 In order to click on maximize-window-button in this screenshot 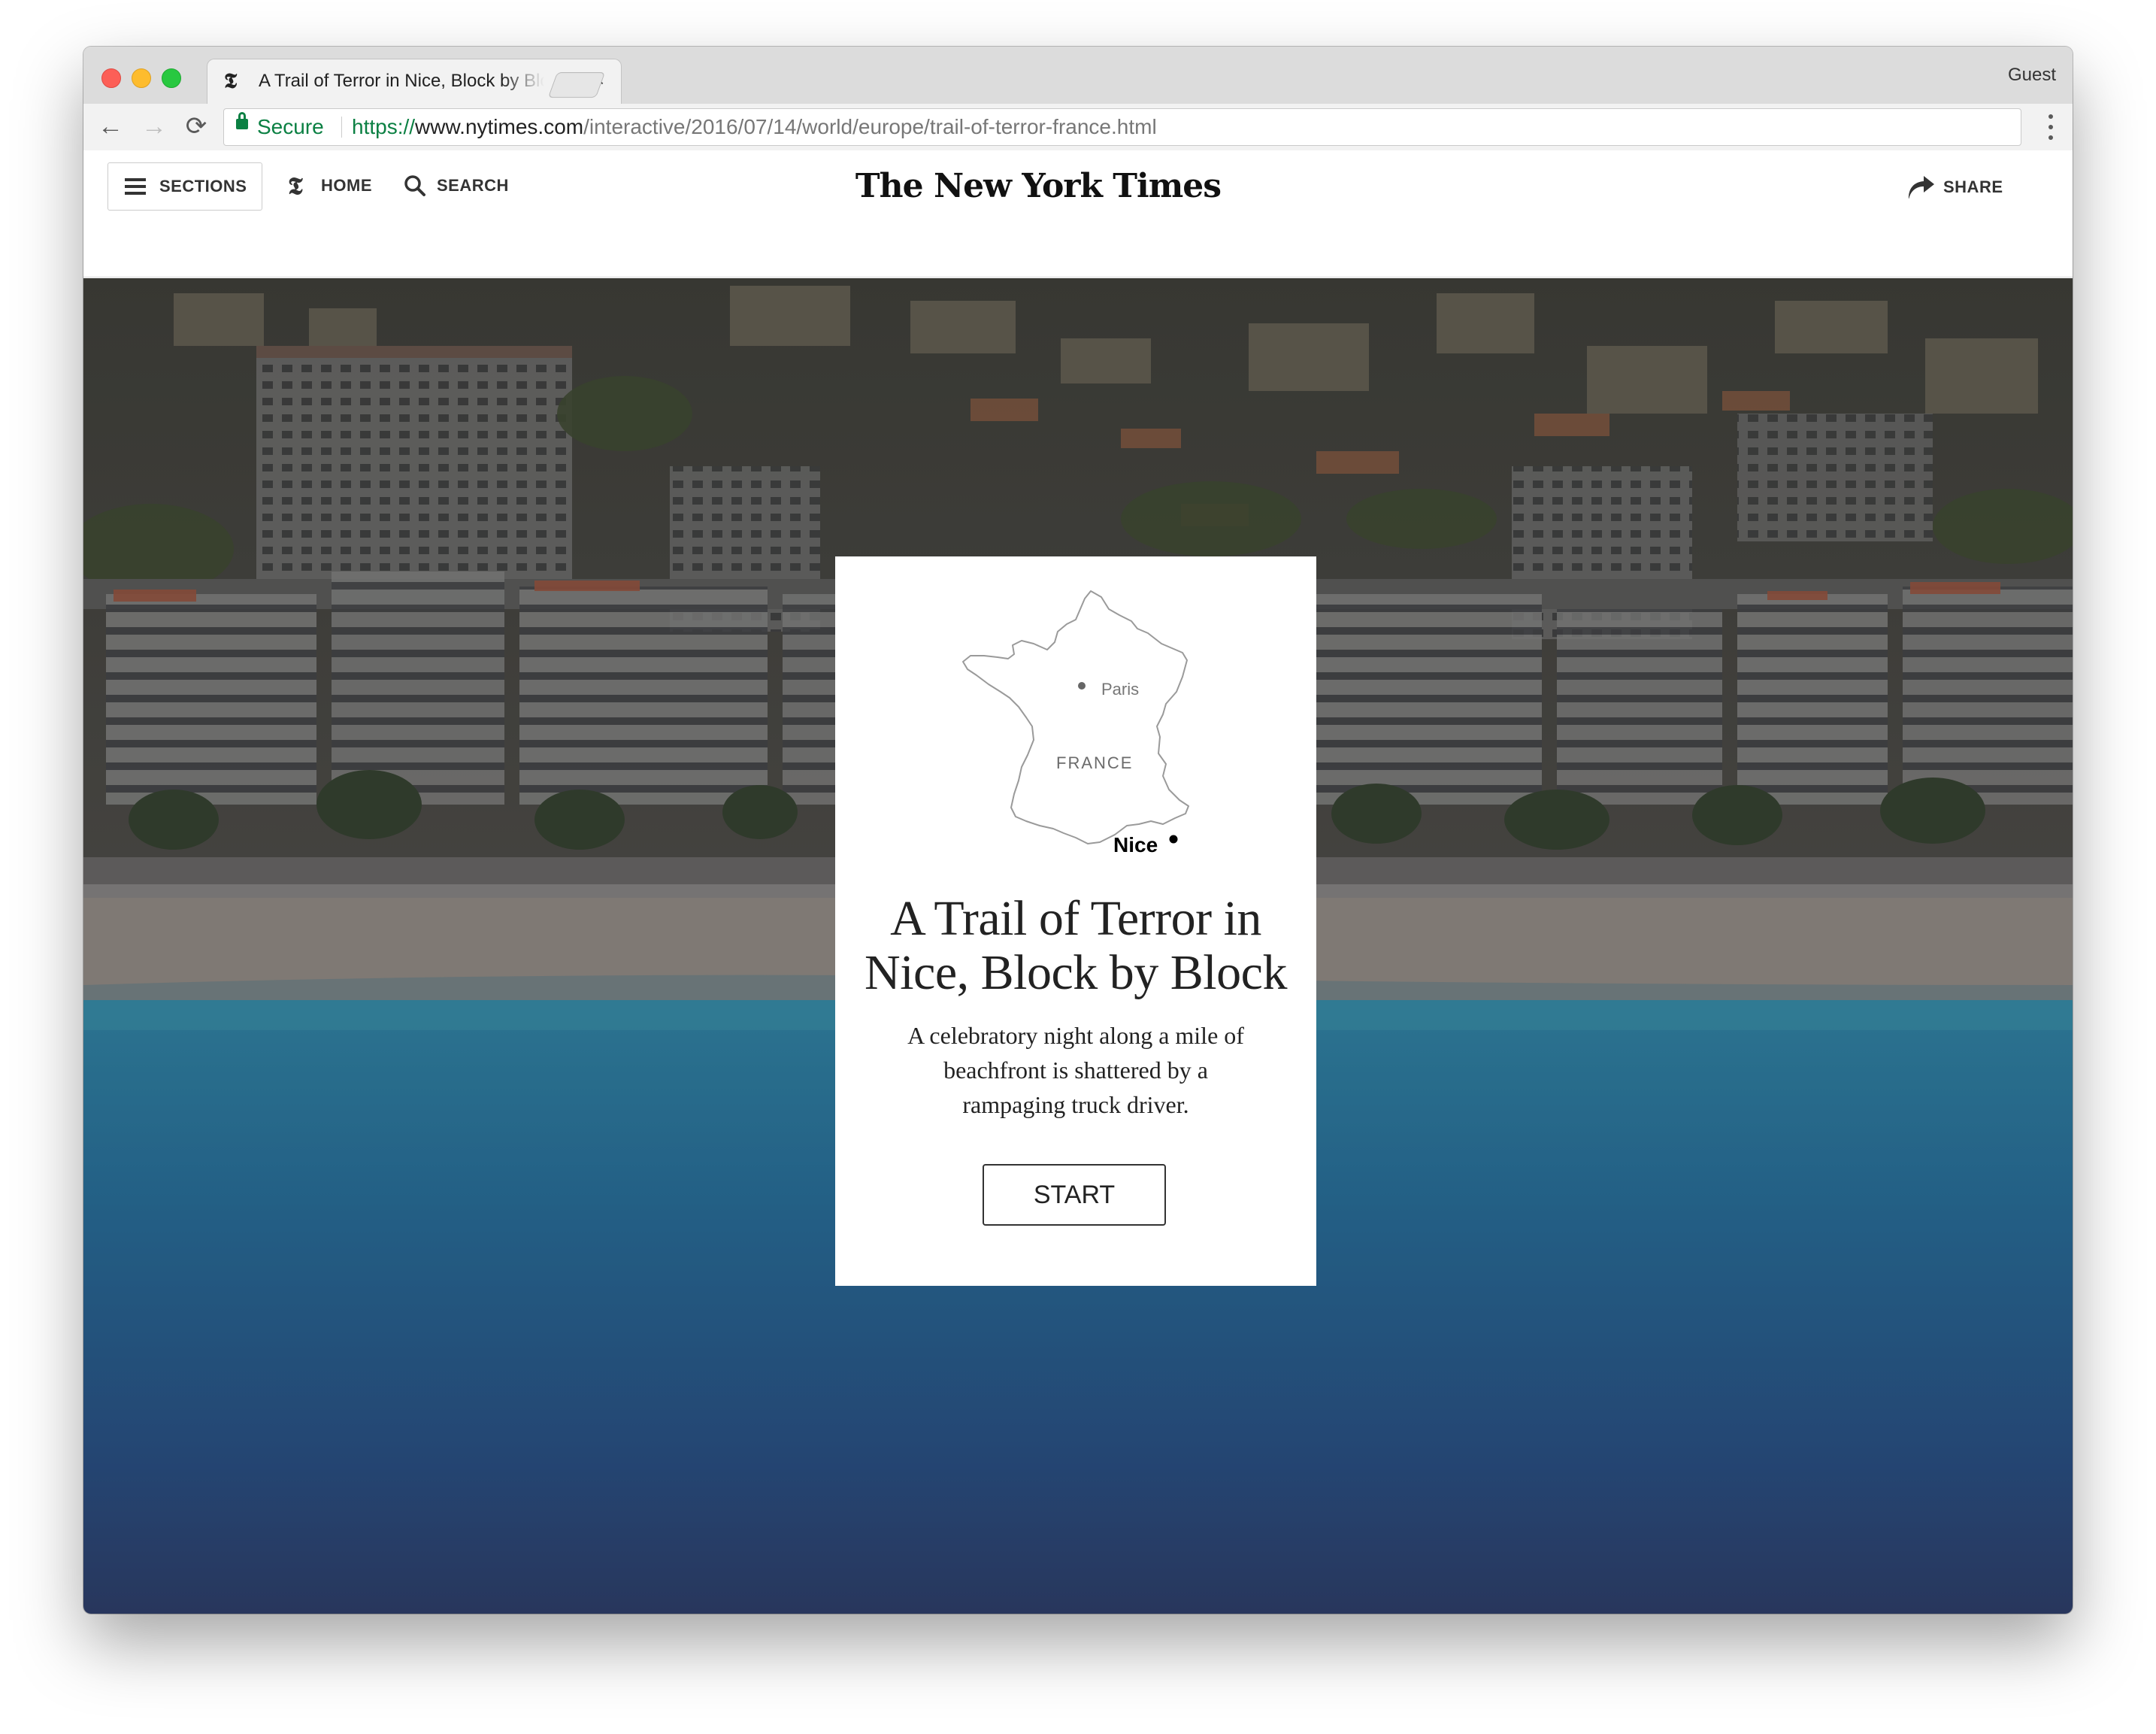, I will do `click(171, 78)`.